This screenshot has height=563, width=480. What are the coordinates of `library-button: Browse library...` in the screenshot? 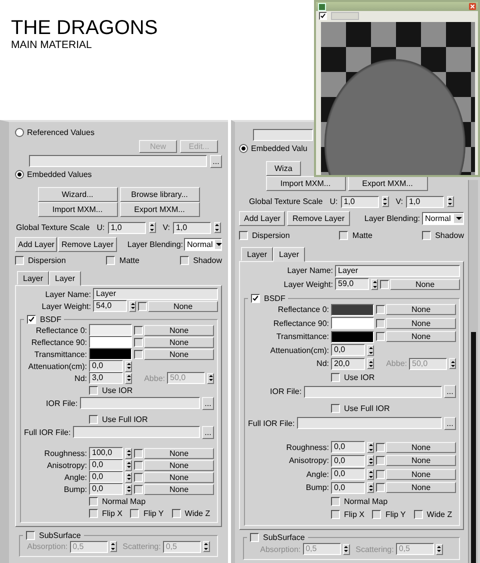 It's located at (160, 194).